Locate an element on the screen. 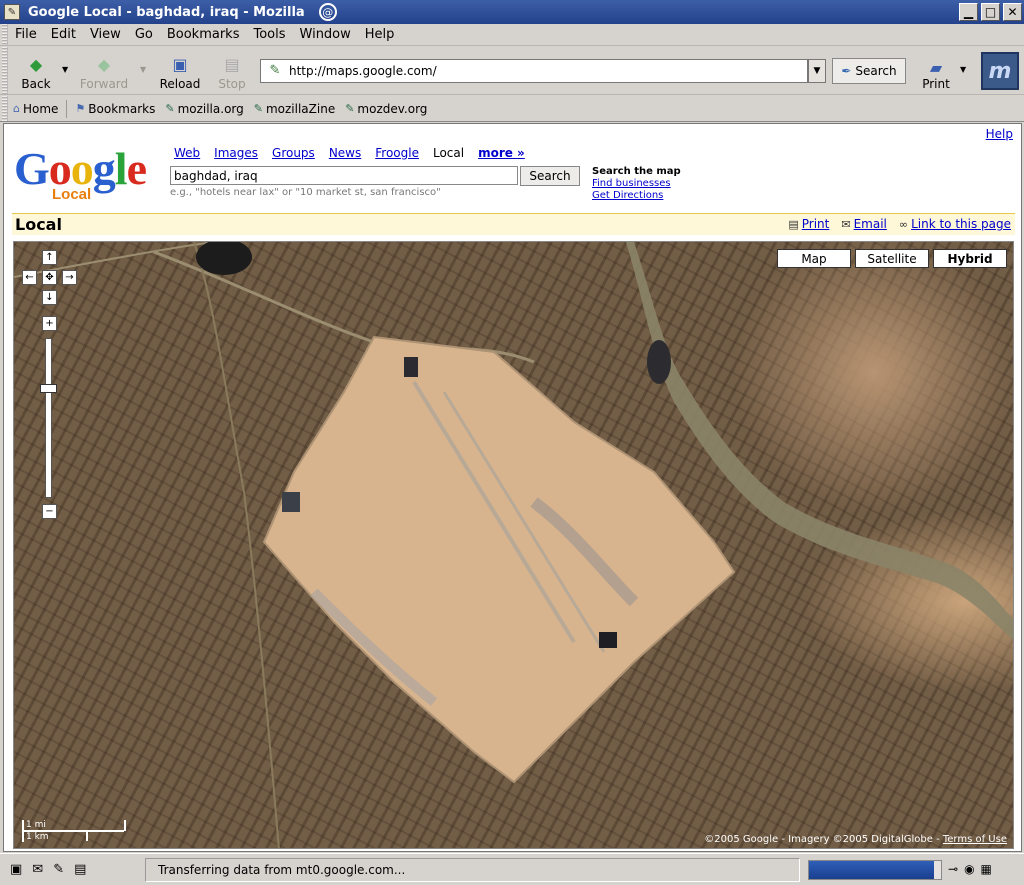 The height and width of the screenshot is (885, 1024). arrow-down-icon: ↓ is located at coordinates (49, 297).